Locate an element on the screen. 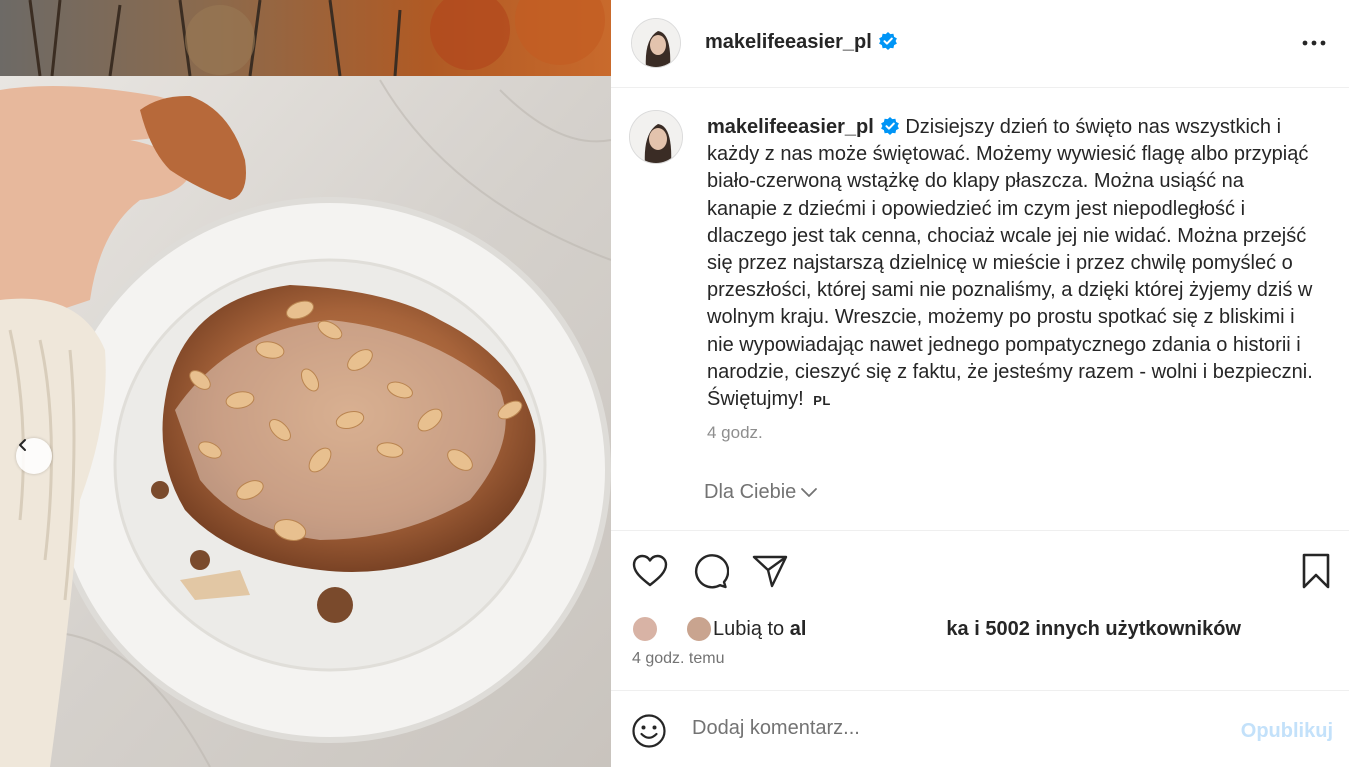 The image size is (1349, 767). post-timestamp: 4 godz. temu is located at coordinates (678, 659).